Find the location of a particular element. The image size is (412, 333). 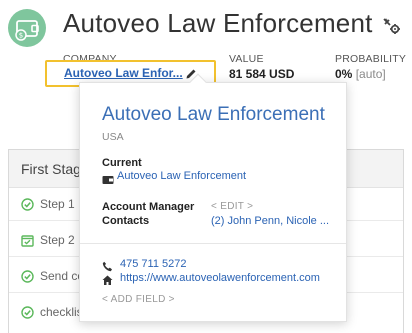

popover-divider is located at coordinates (213, 243).